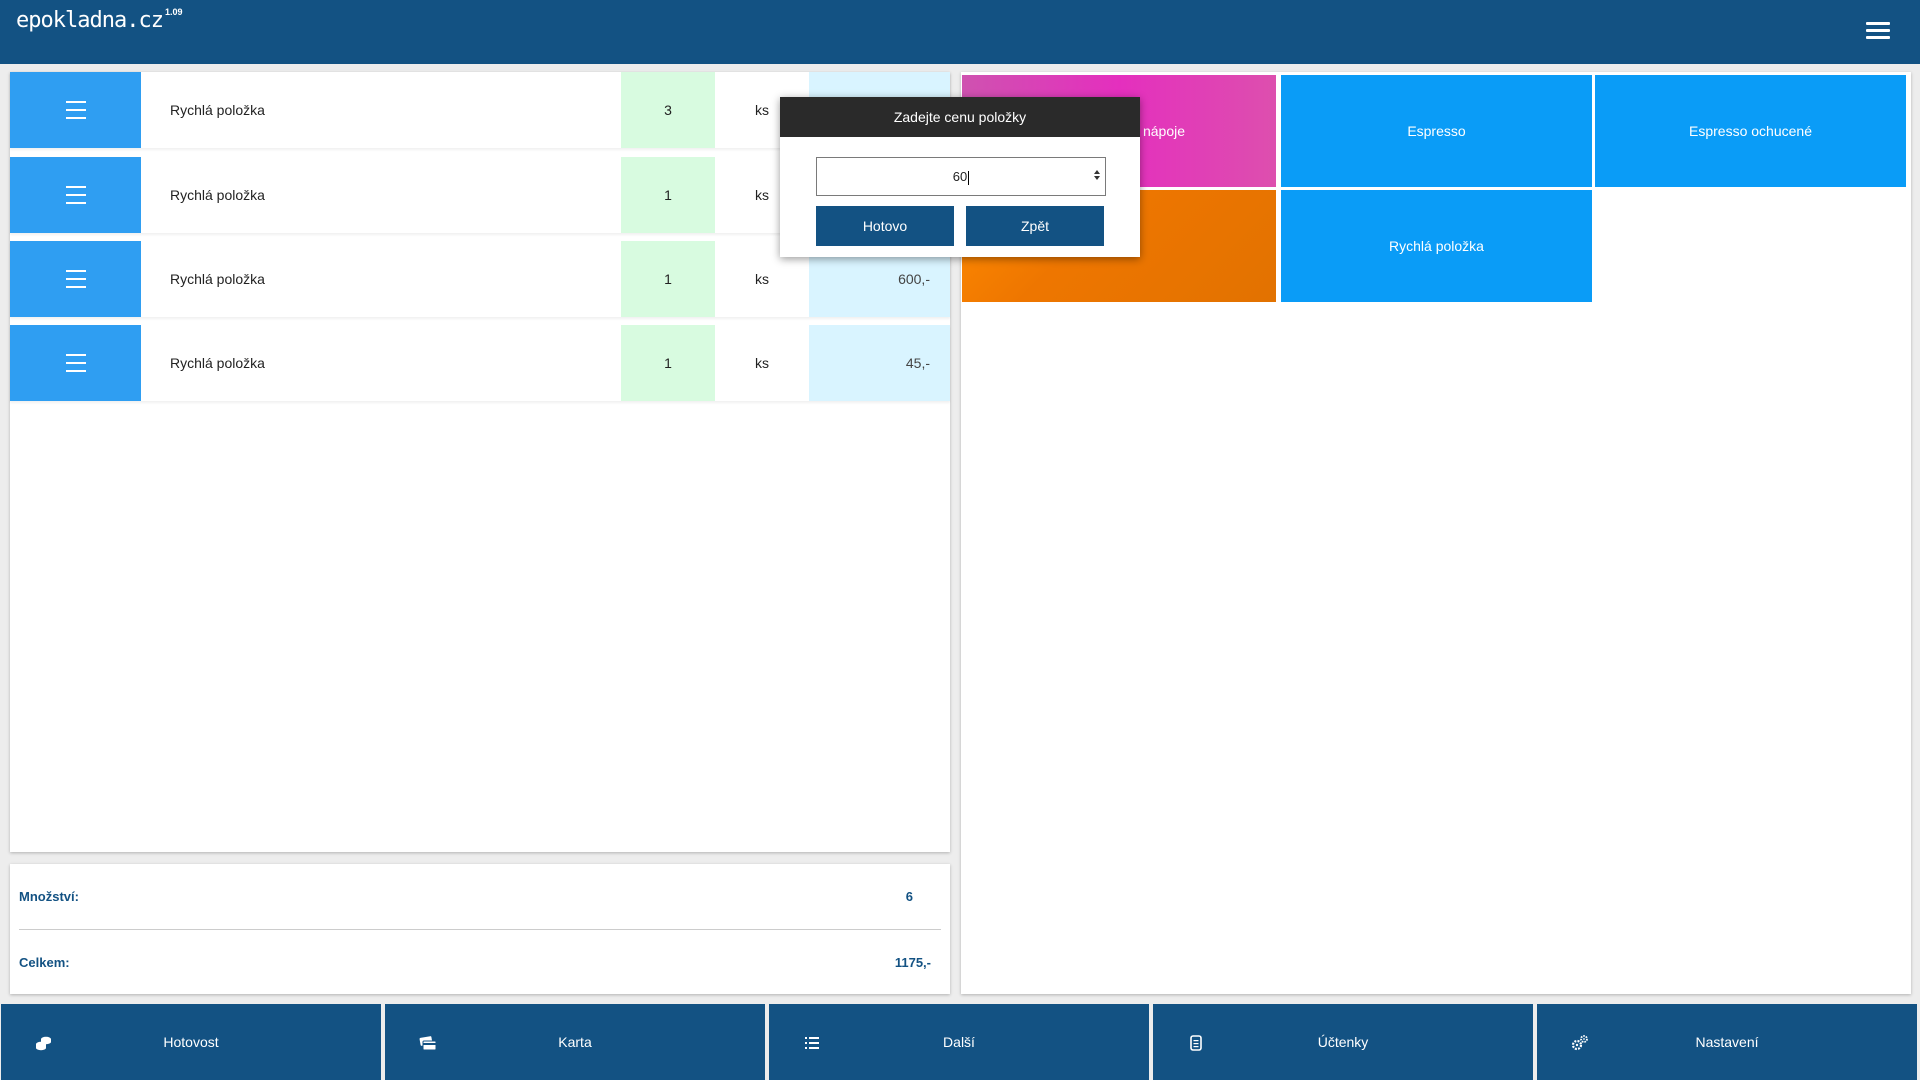 The height and width of the screenshot is (1080, 1920). I want to click on price-input-value: 60, so click(960, 176).